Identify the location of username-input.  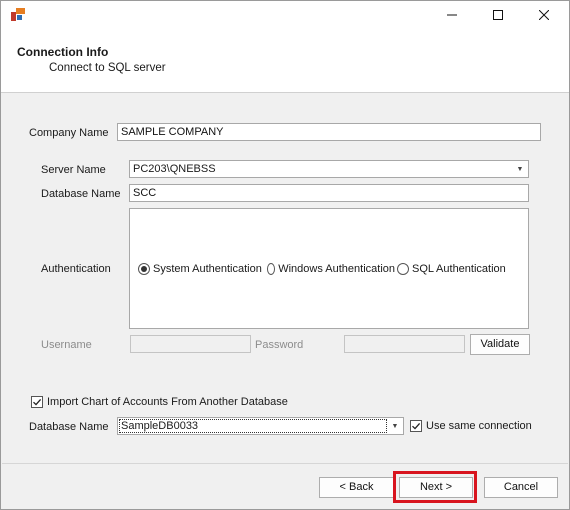
(190, 344).